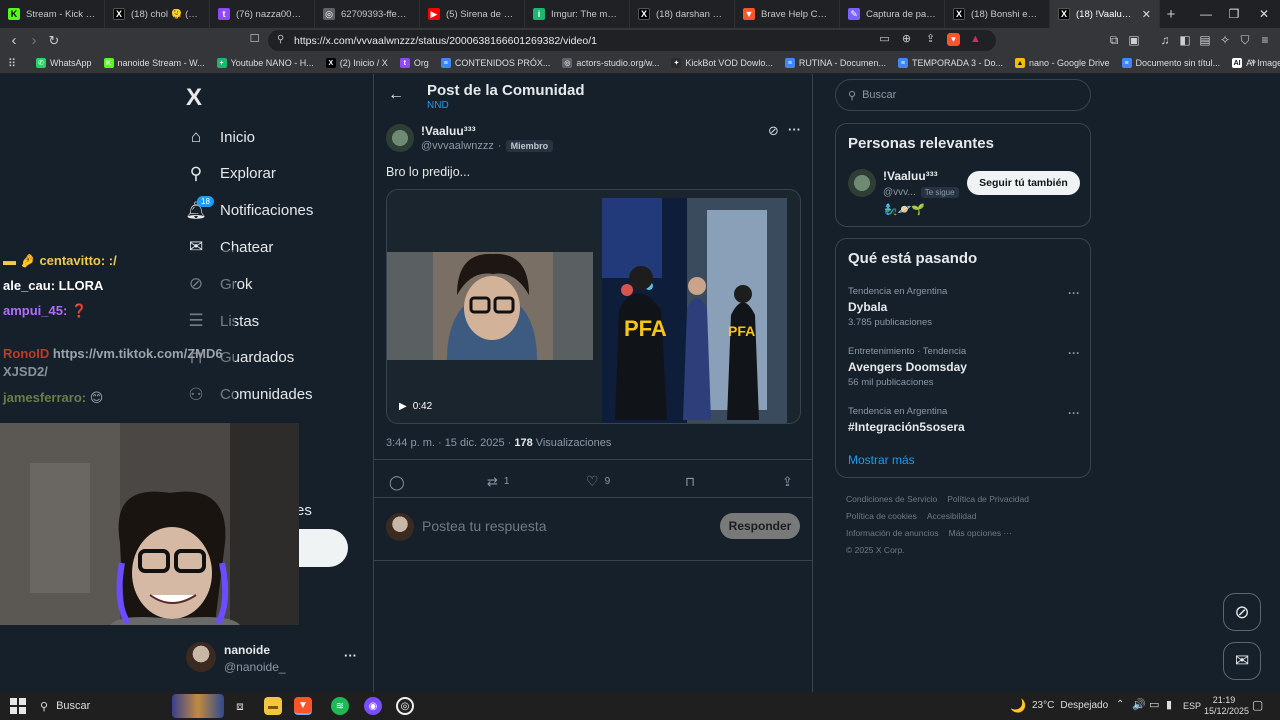  What do you see at coordinates (448, 443) in the screenshot?
I see `post-timestamp: 3:44 p. m. · 15 dic. 2025 ·` at bounding box center [448, 443].